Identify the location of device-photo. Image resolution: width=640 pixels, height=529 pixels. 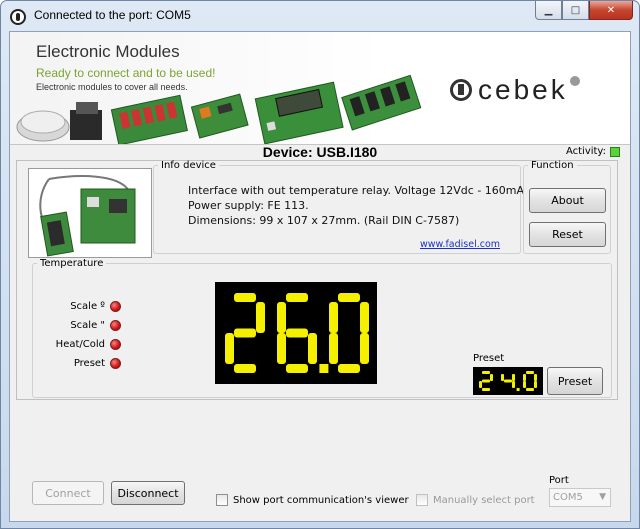
(90, 213).